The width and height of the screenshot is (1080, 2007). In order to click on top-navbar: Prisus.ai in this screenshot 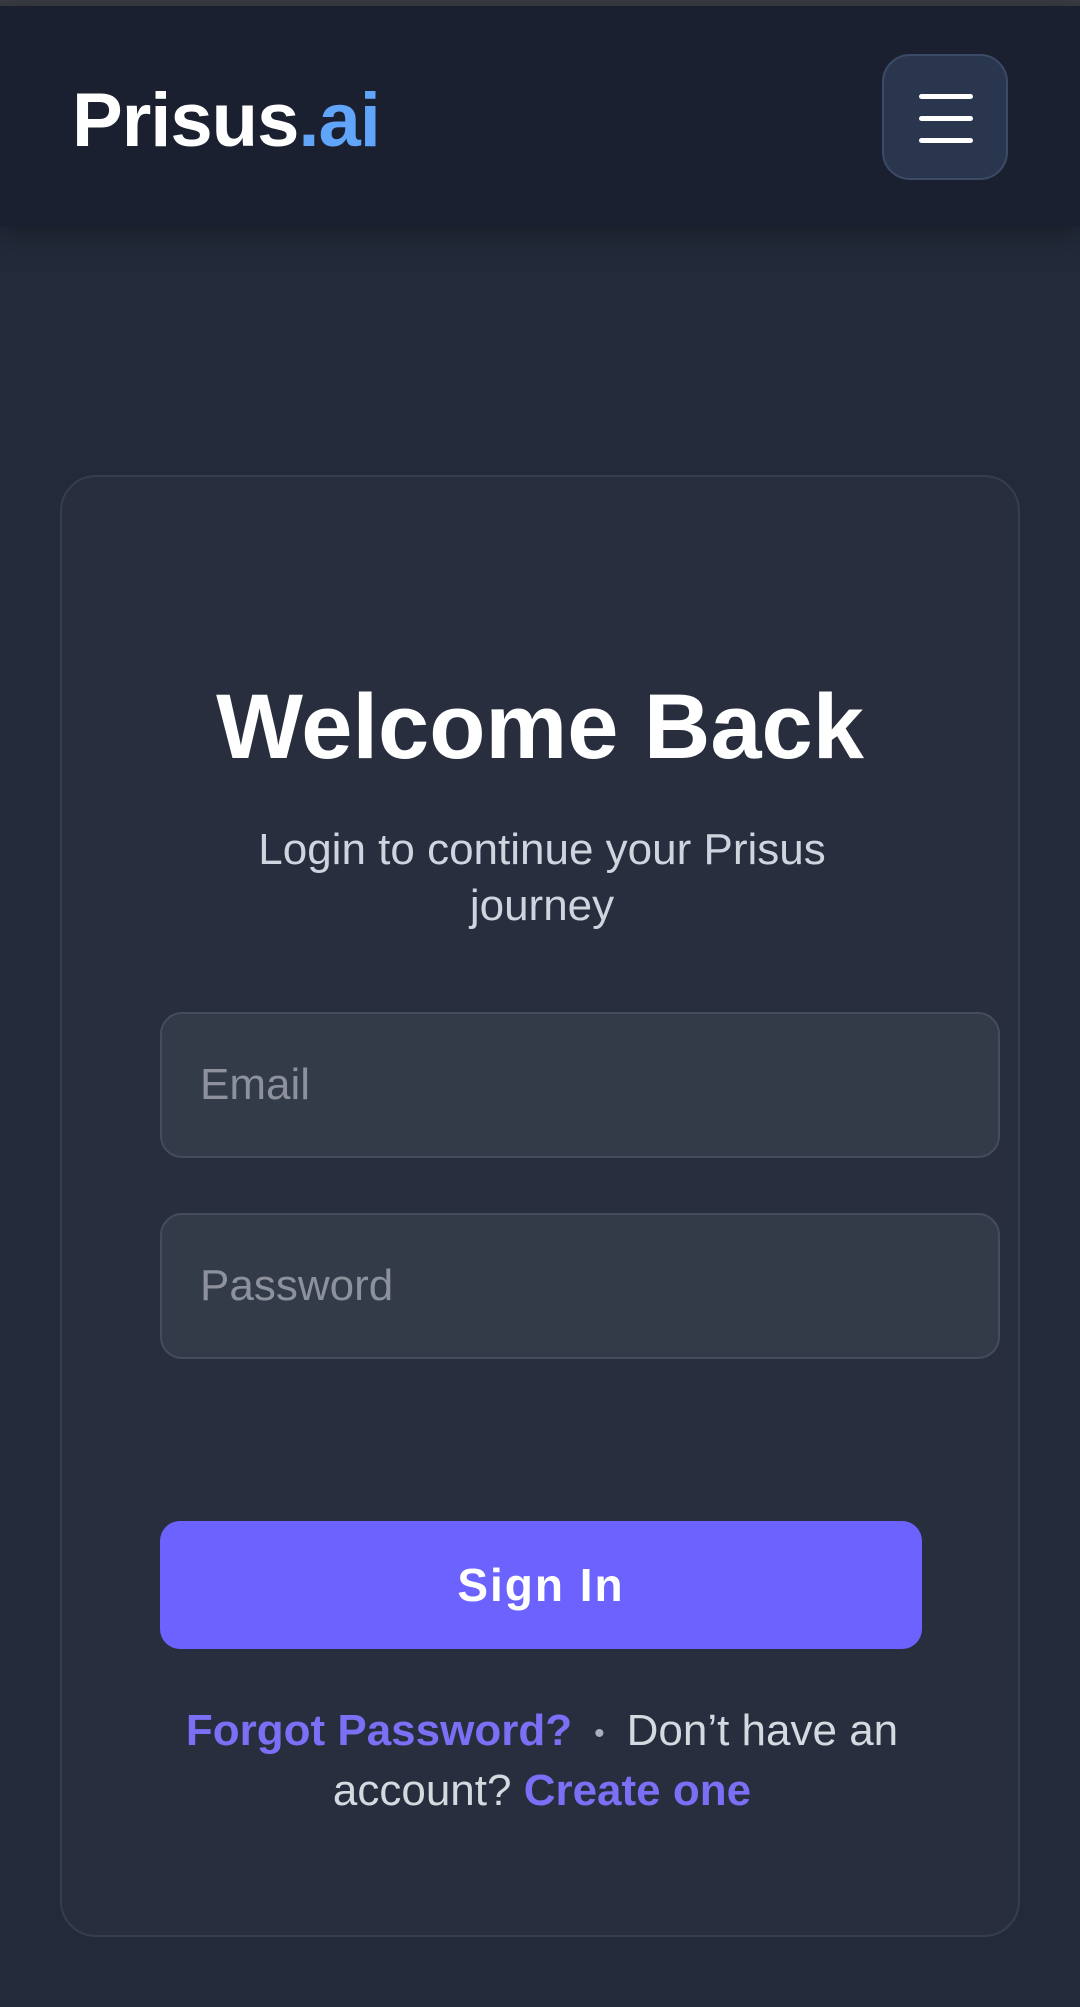, I will do `click(540, 116)`.